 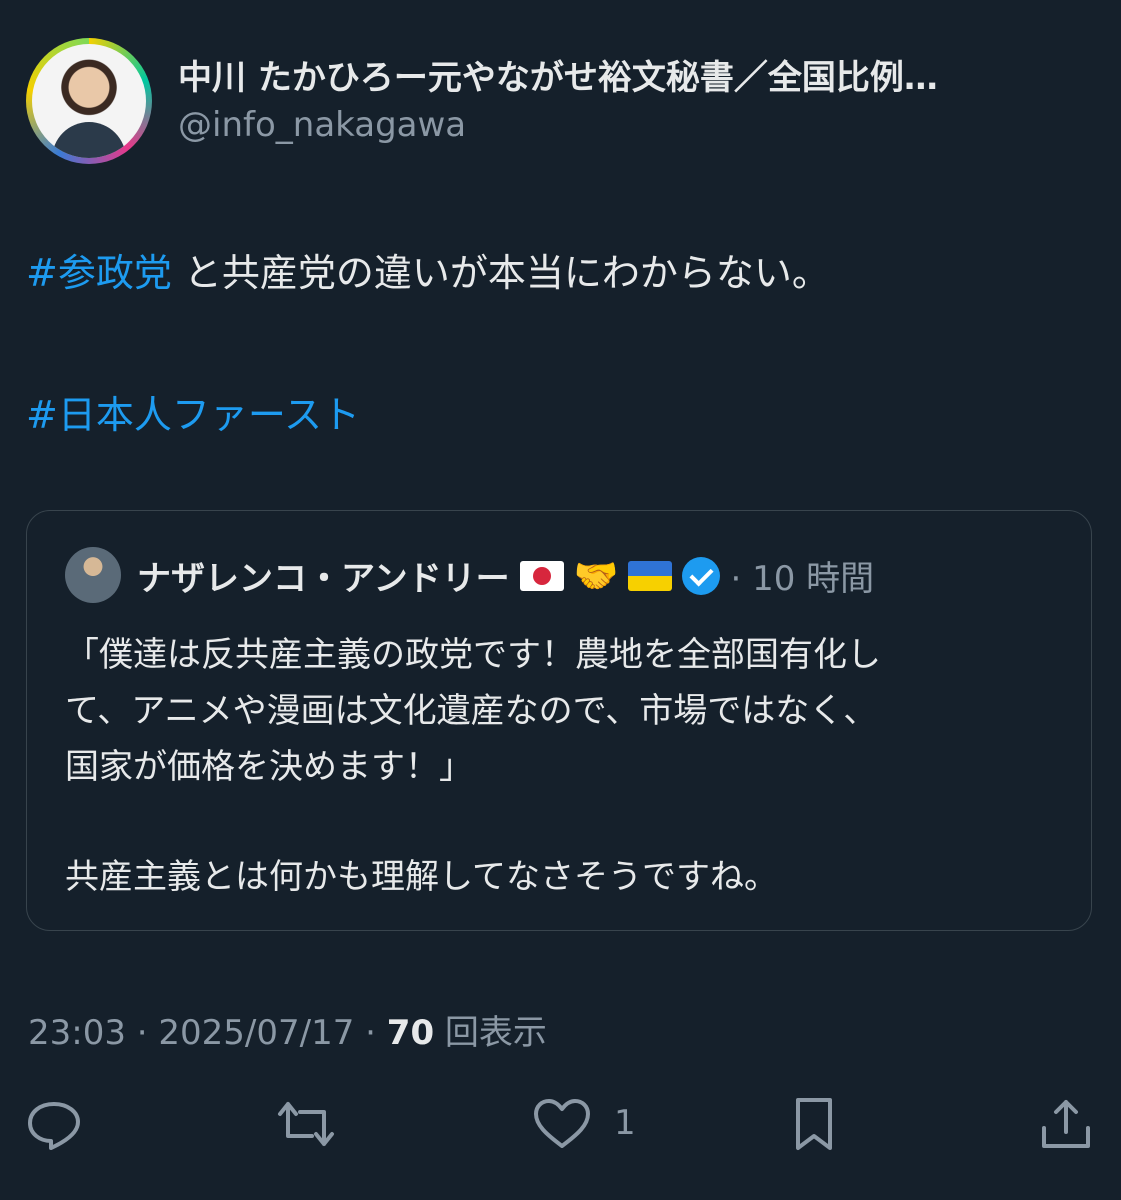 I want to click on japan-flag-icon, so click(x=541, y=575).